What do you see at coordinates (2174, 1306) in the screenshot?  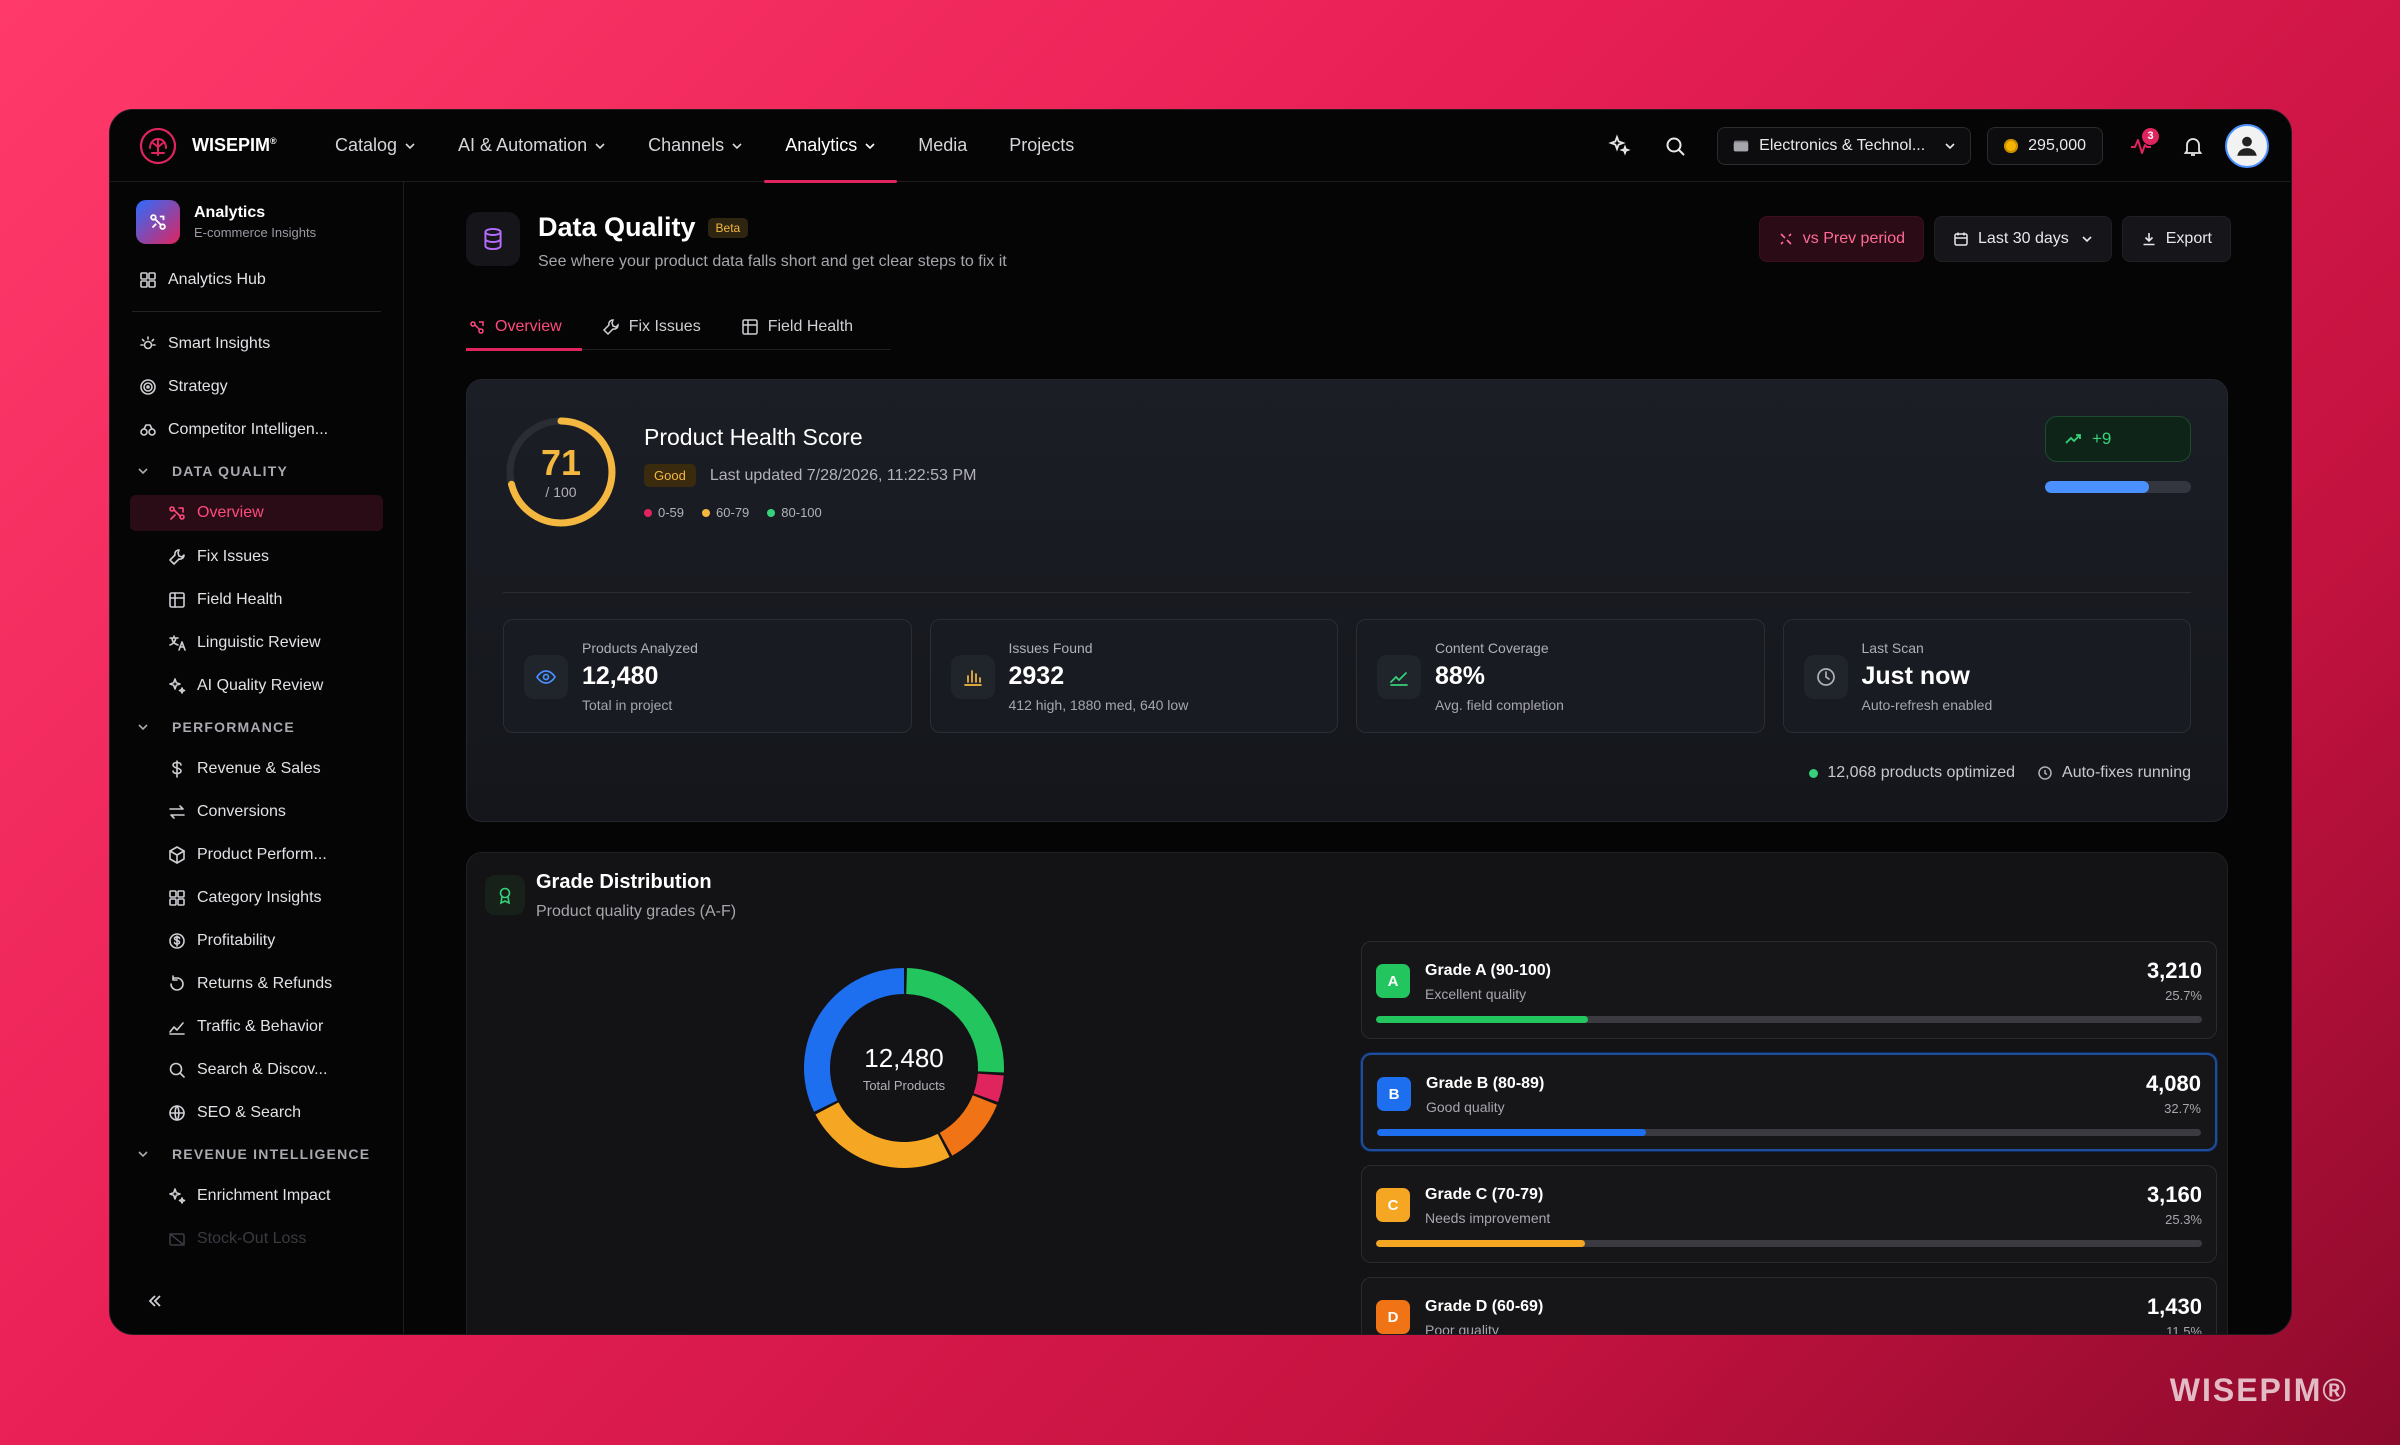 I see `grade-count: 1,430` at bounding box center [2174, 1306].